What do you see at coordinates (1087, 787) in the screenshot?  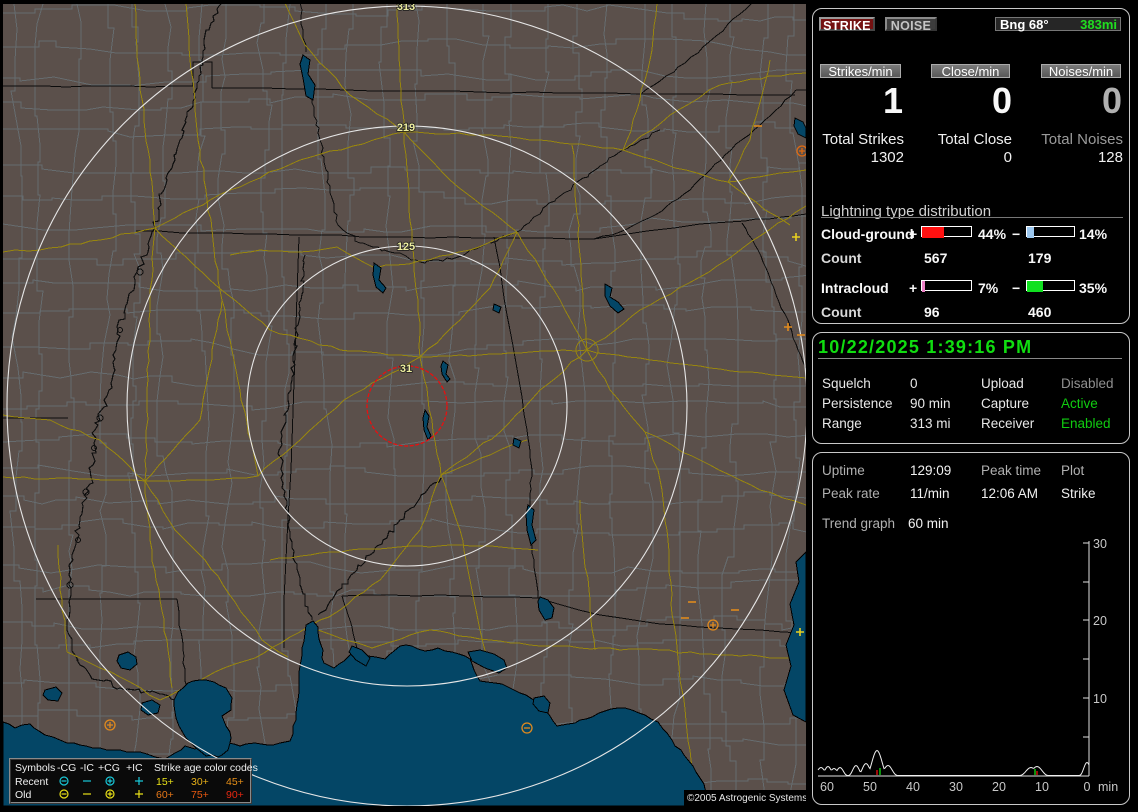 I see `svg-text: 0` at bounding box center [1087, 787].